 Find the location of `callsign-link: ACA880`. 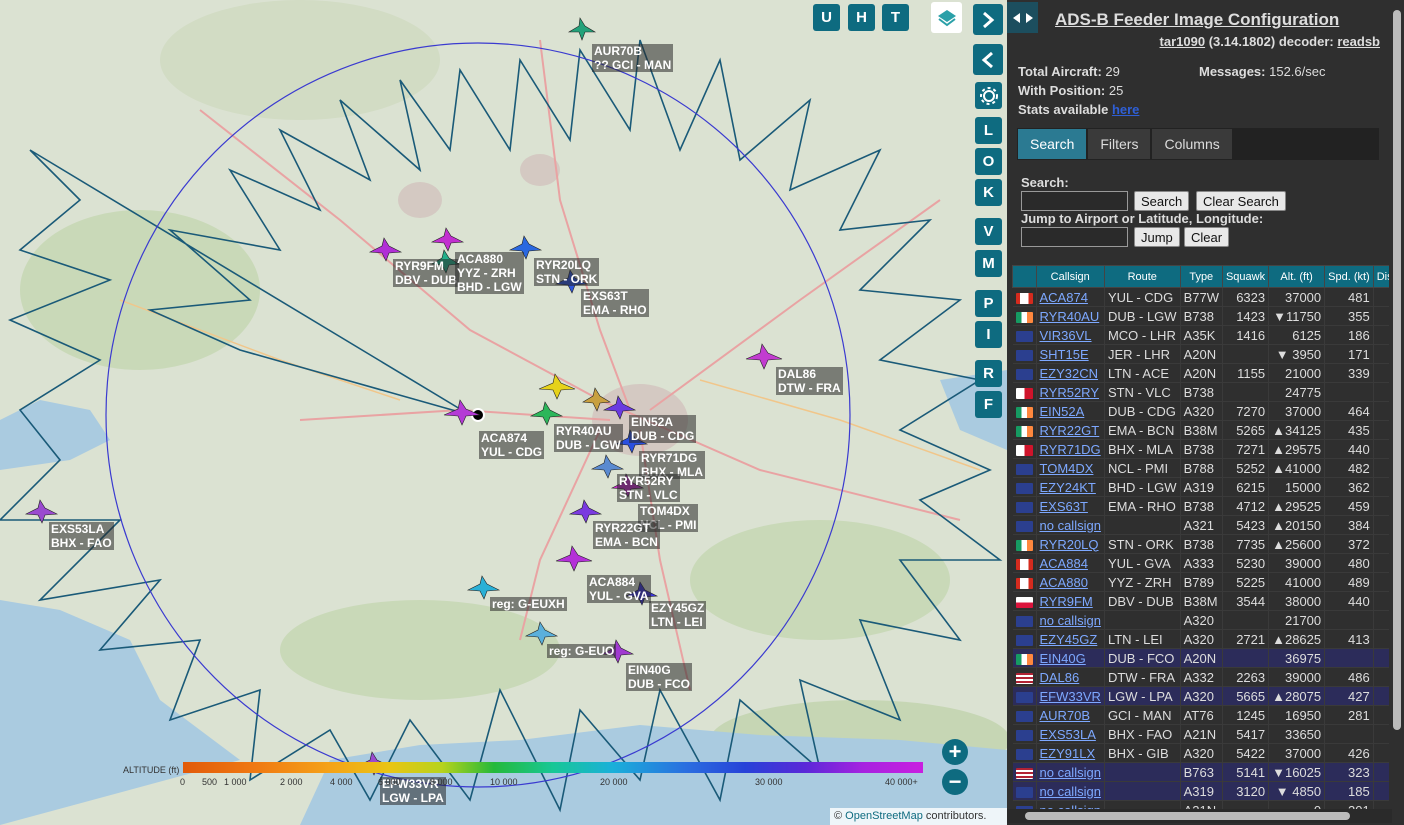

callsign-link: ACA880 is located at coordinates (1064, 582).